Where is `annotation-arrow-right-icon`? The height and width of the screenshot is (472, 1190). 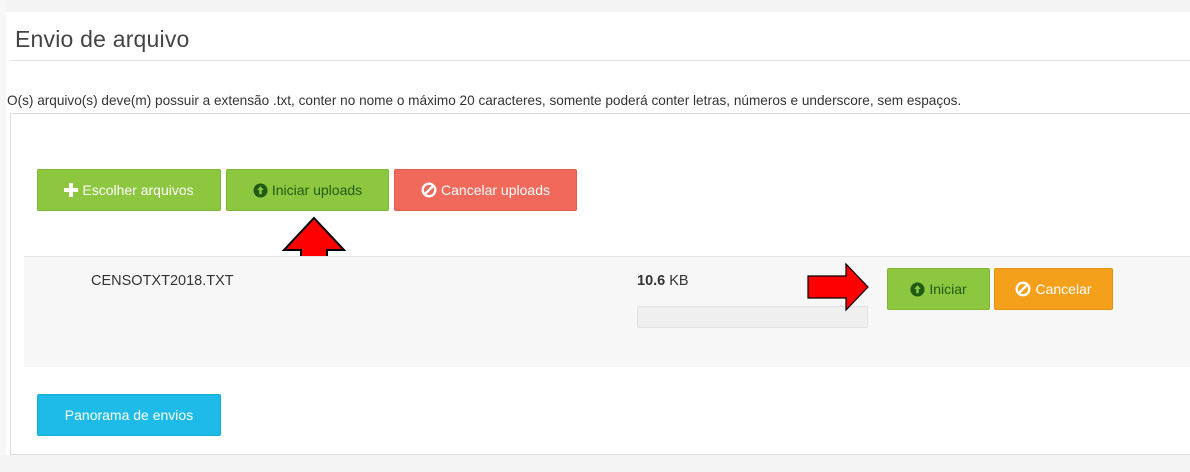 annotation-arrow-right-icon is located at coordinates (838, 287).